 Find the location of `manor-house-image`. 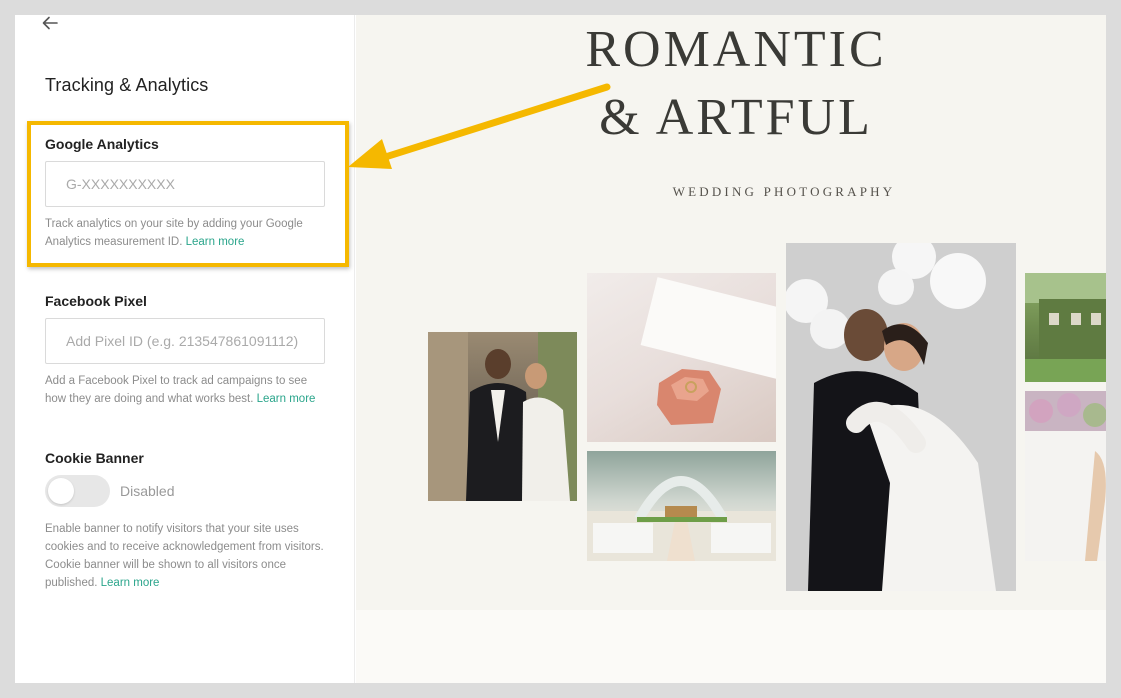

manor-house-image is located at coordinates (1065, 327).